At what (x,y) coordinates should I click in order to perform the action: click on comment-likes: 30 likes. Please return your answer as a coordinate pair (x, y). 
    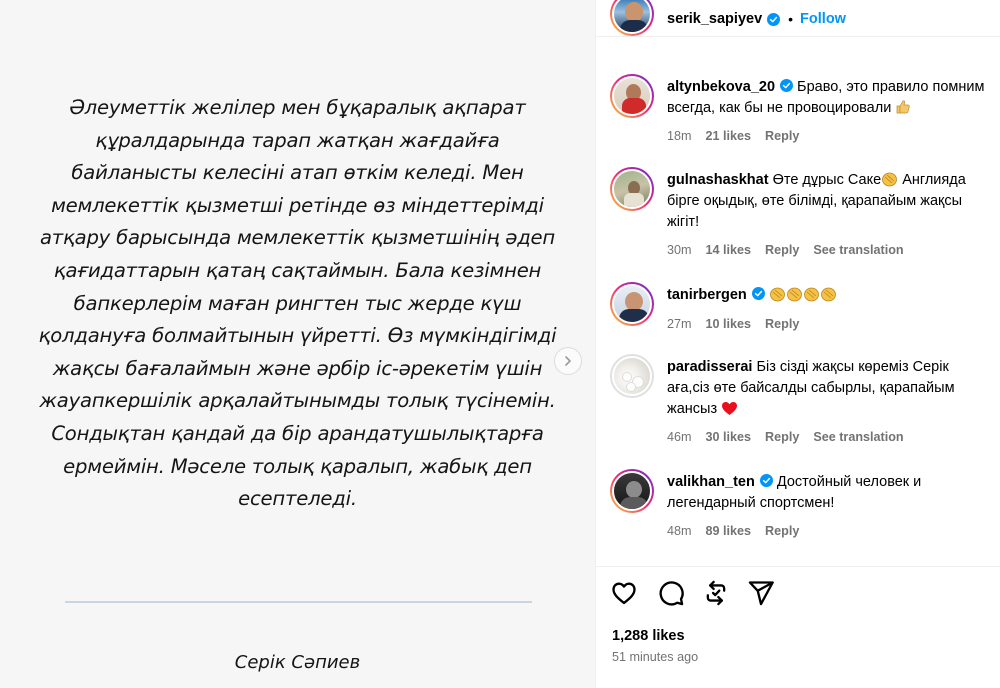
    Looking at the image, I should click on (729, 437).